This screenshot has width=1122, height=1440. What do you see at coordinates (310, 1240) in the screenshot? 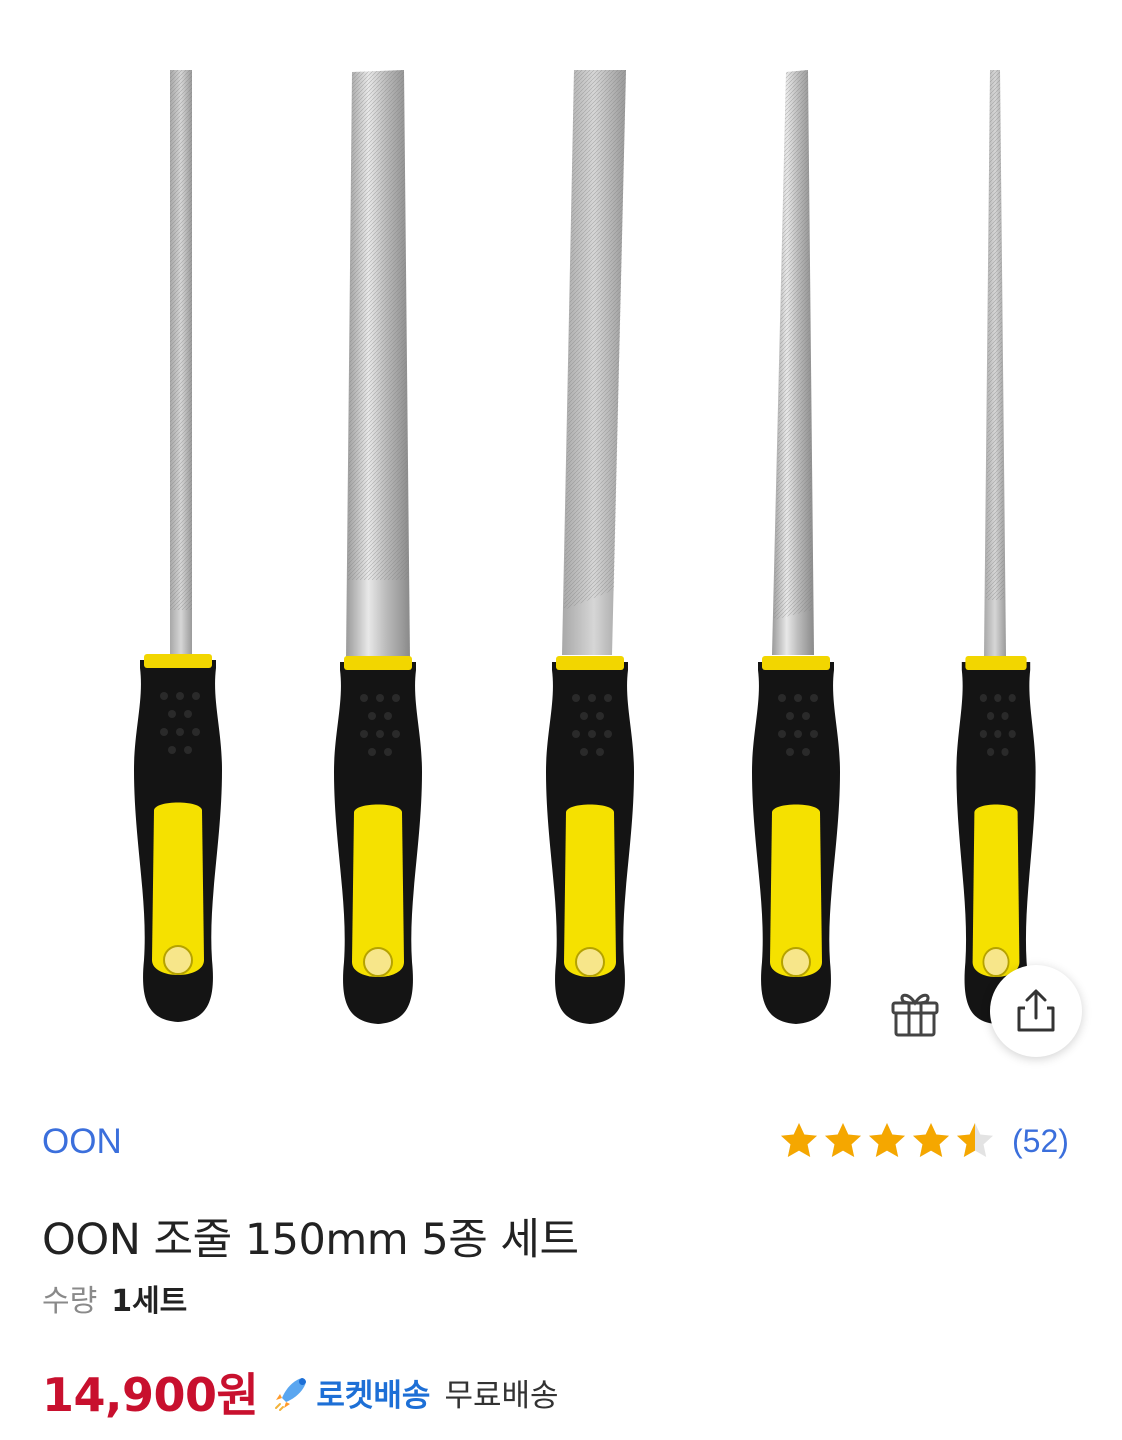
I see `product-title: OON 조줄 150mm 5종 세트` at bounding box center [310, 1240].